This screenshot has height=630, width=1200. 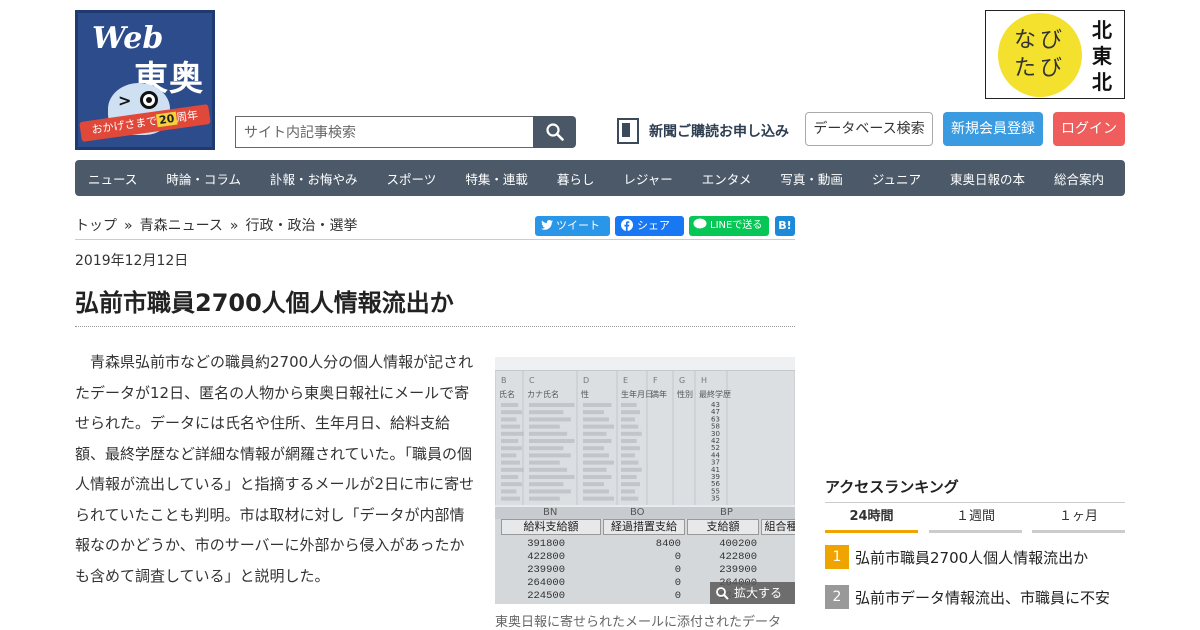 What do you see at coordinates (550, 512) in the screenshot?
I see `col-bn: BN` at bounding box center [550, 512].